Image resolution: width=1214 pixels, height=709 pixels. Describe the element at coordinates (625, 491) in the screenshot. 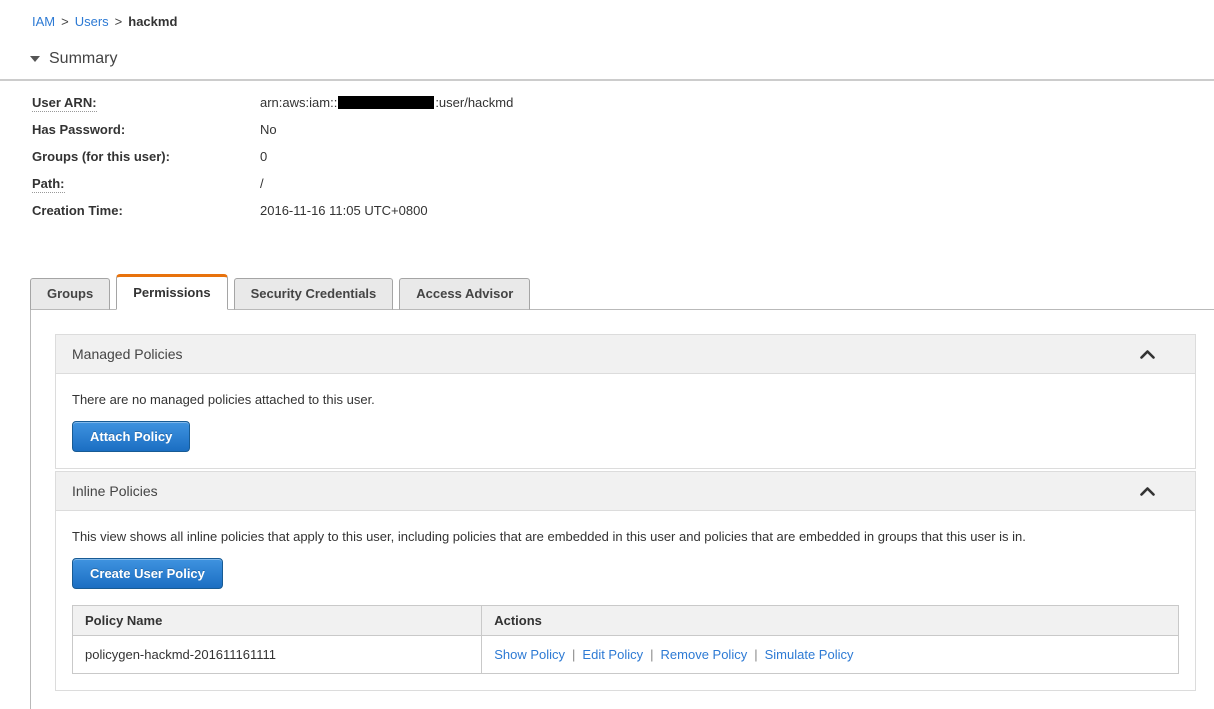

I see `inline-policies-header: Inline Policies` at that location.